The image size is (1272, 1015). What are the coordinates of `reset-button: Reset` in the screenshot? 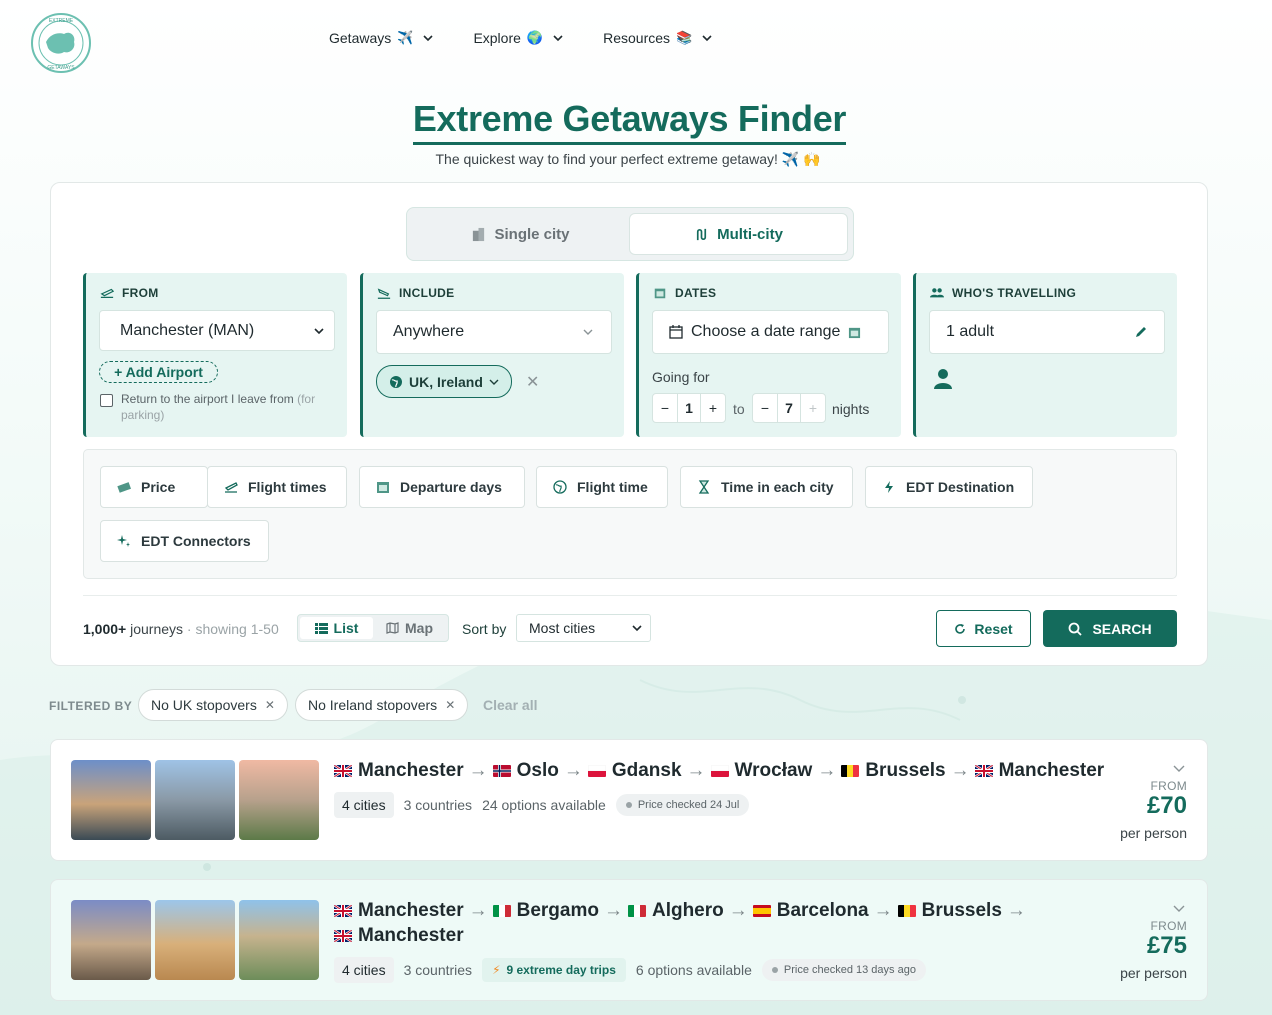 It's located at (983, 628).